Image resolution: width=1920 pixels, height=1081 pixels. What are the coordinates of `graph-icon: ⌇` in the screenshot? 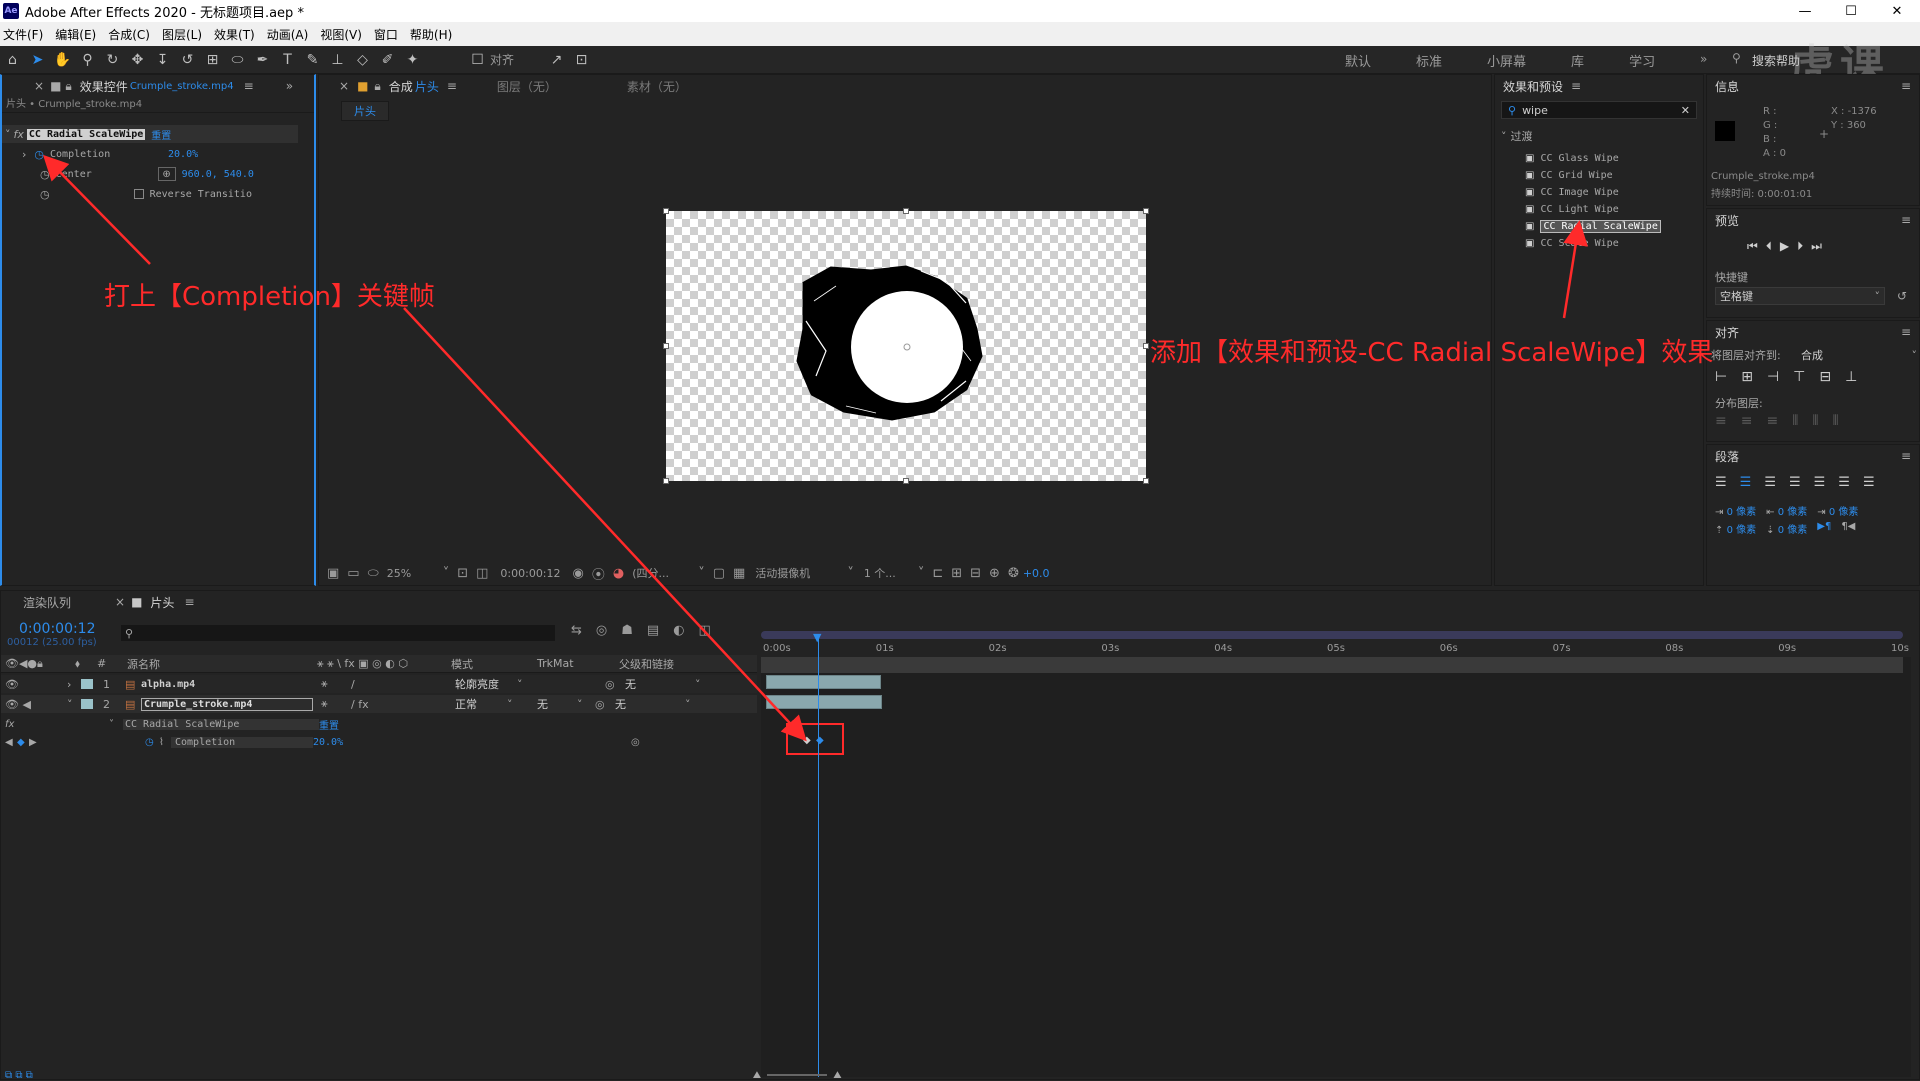 It's located at (165, 742).